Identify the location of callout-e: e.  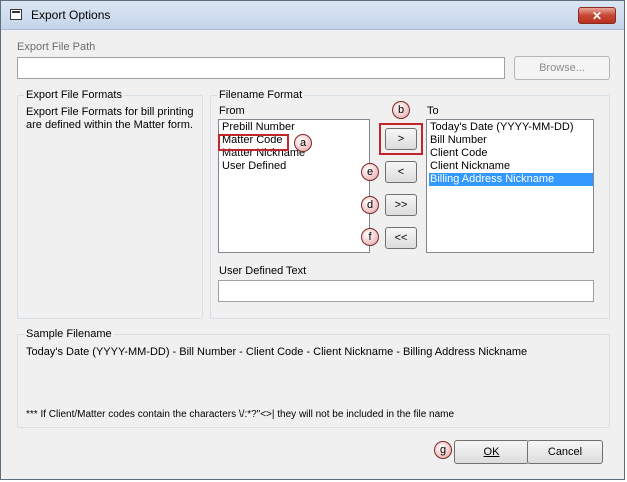
(370, 172).